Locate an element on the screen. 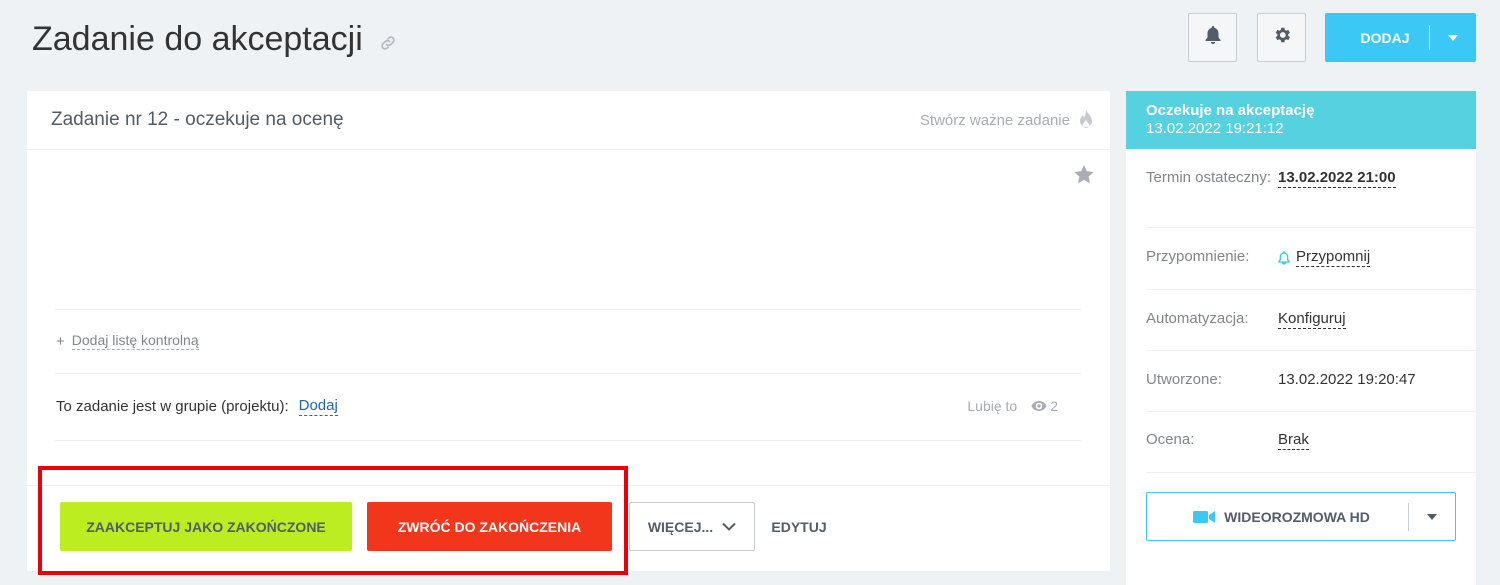  eye-icon is located at coordinates (1039, 406).